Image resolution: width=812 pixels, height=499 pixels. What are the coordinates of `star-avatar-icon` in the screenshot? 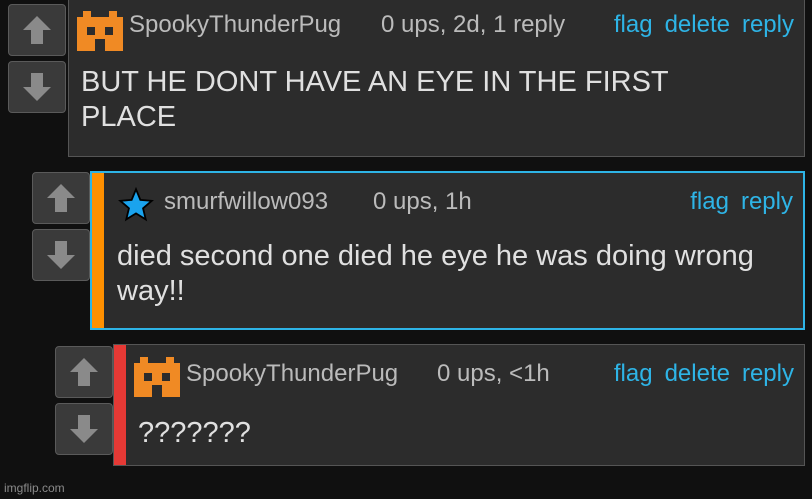 It's located at (136, 205).